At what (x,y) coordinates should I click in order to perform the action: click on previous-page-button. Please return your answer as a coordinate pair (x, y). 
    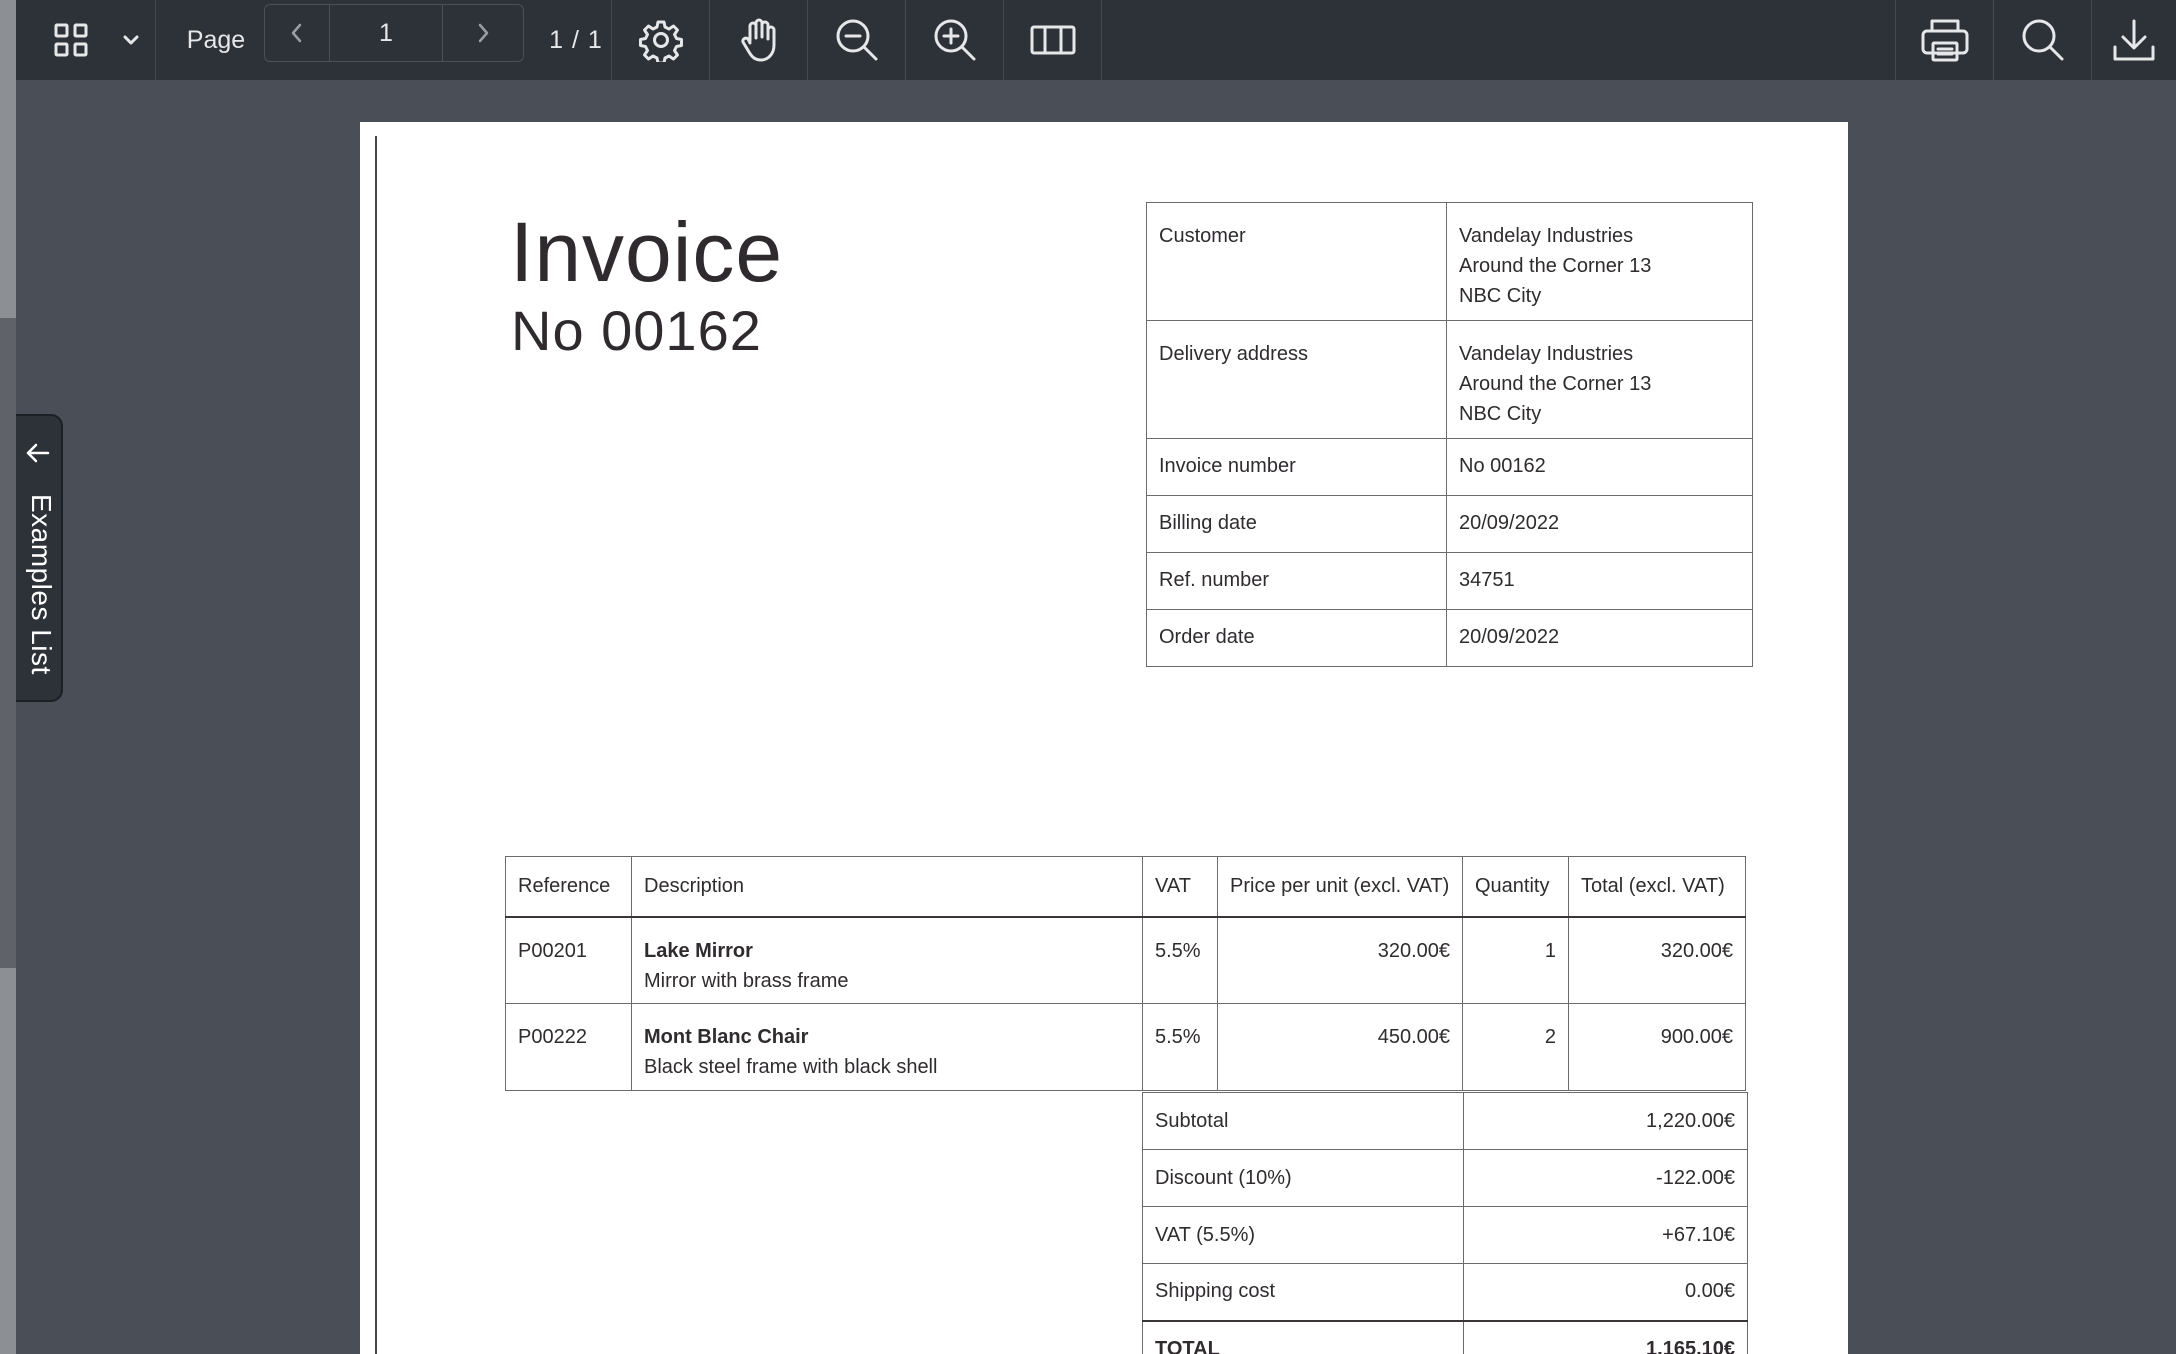
    Looking at the image, I should click on (297, 33).